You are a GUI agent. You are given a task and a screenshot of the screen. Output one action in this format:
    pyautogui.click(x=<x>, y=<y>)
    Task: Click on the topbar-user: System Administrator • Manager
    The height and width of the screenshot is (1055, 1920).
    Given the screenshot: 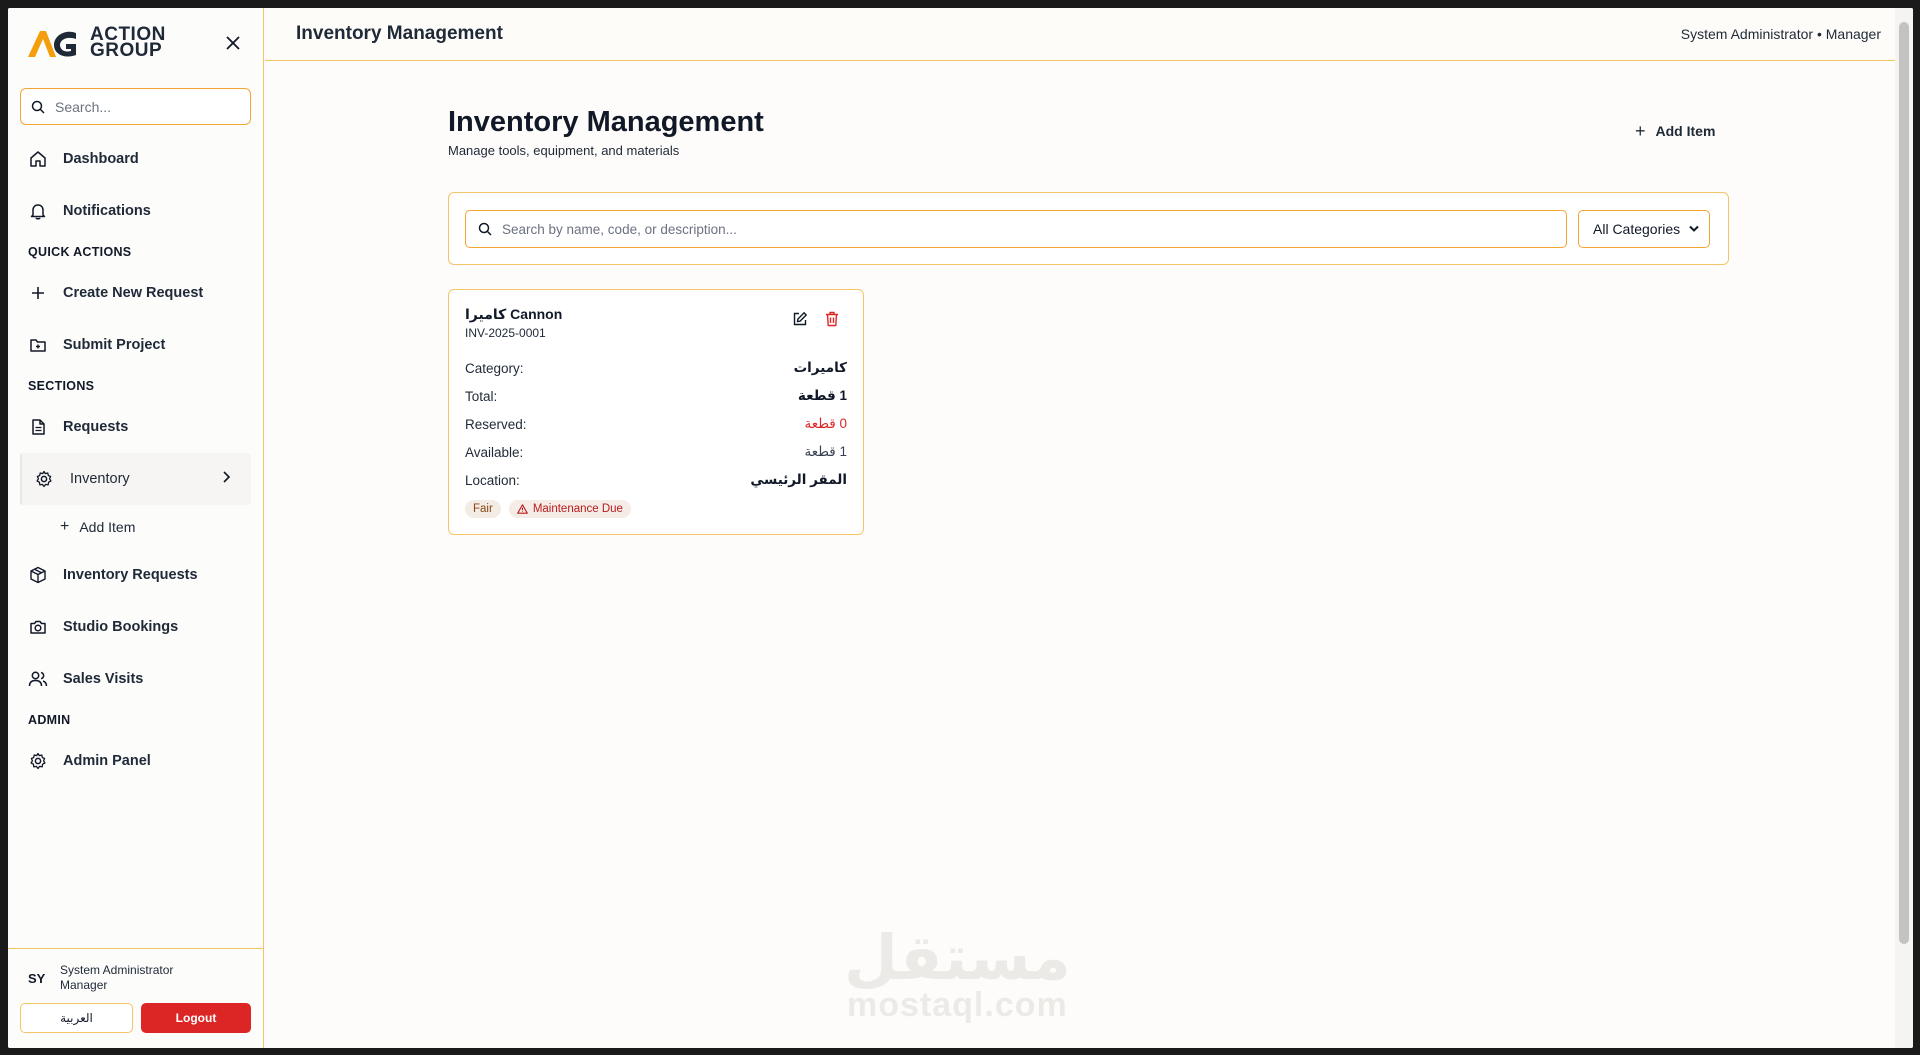 What is the action you would take?
    pyautogui.click(x=1780, y=34)
    